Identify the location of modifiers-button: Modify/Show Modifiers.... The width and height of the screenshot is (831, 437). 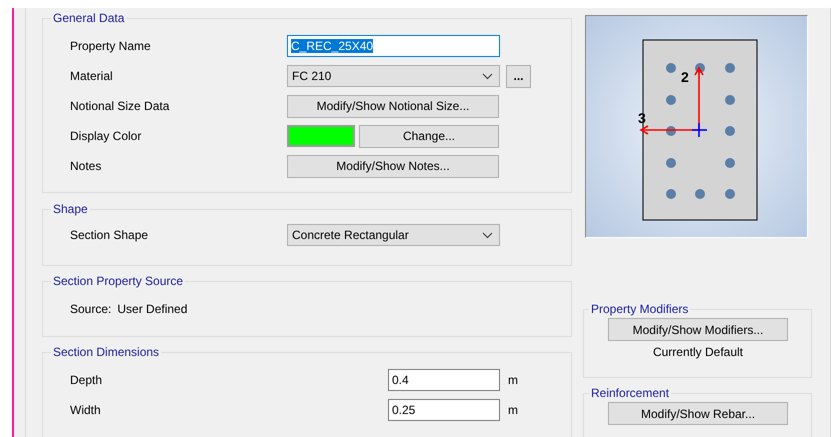
(698, 329).